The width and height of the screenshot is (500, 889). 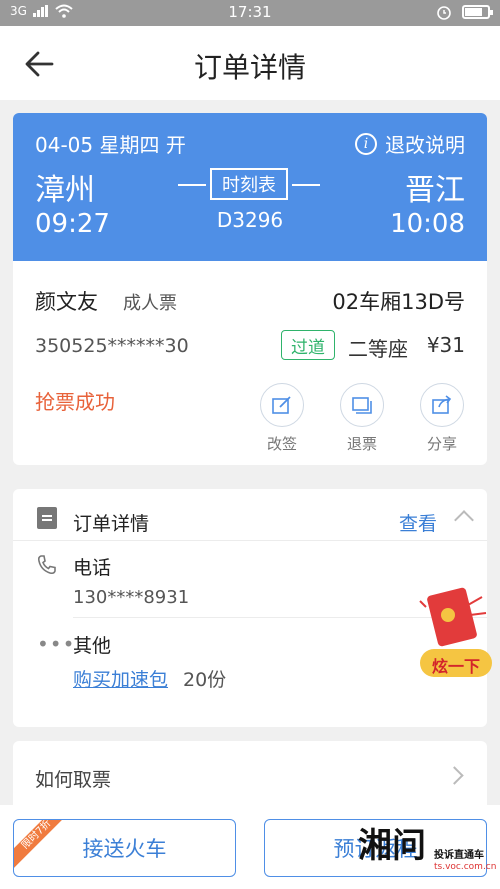 What do you see at coordinates (427, 224) in the screenshot?
I see `arrive-time: 10:08` at bounding box center [427, 224].